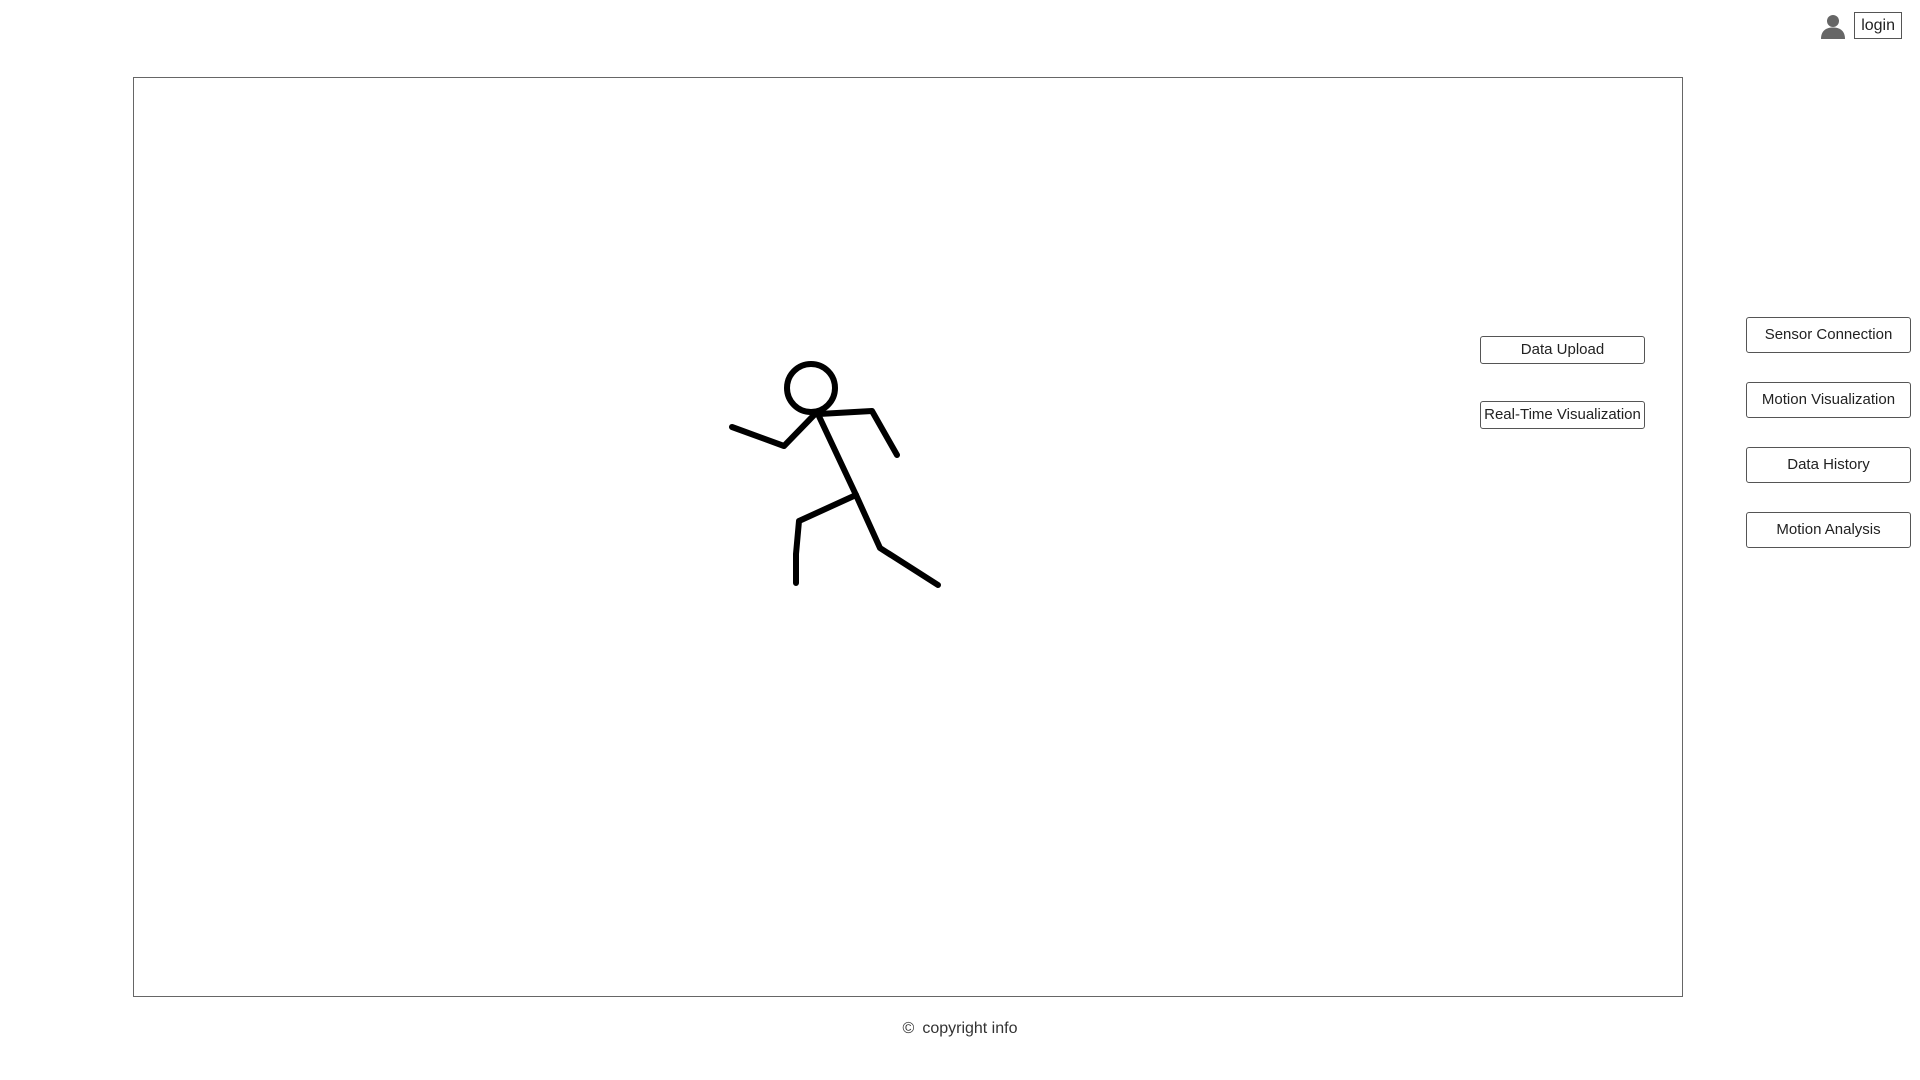 This screenshot has height=1080, width=1920. Describe the element at coordinates (1828, 530) in the screenshot. I see `motion-analysis-button: Motion Analysis` at that location.